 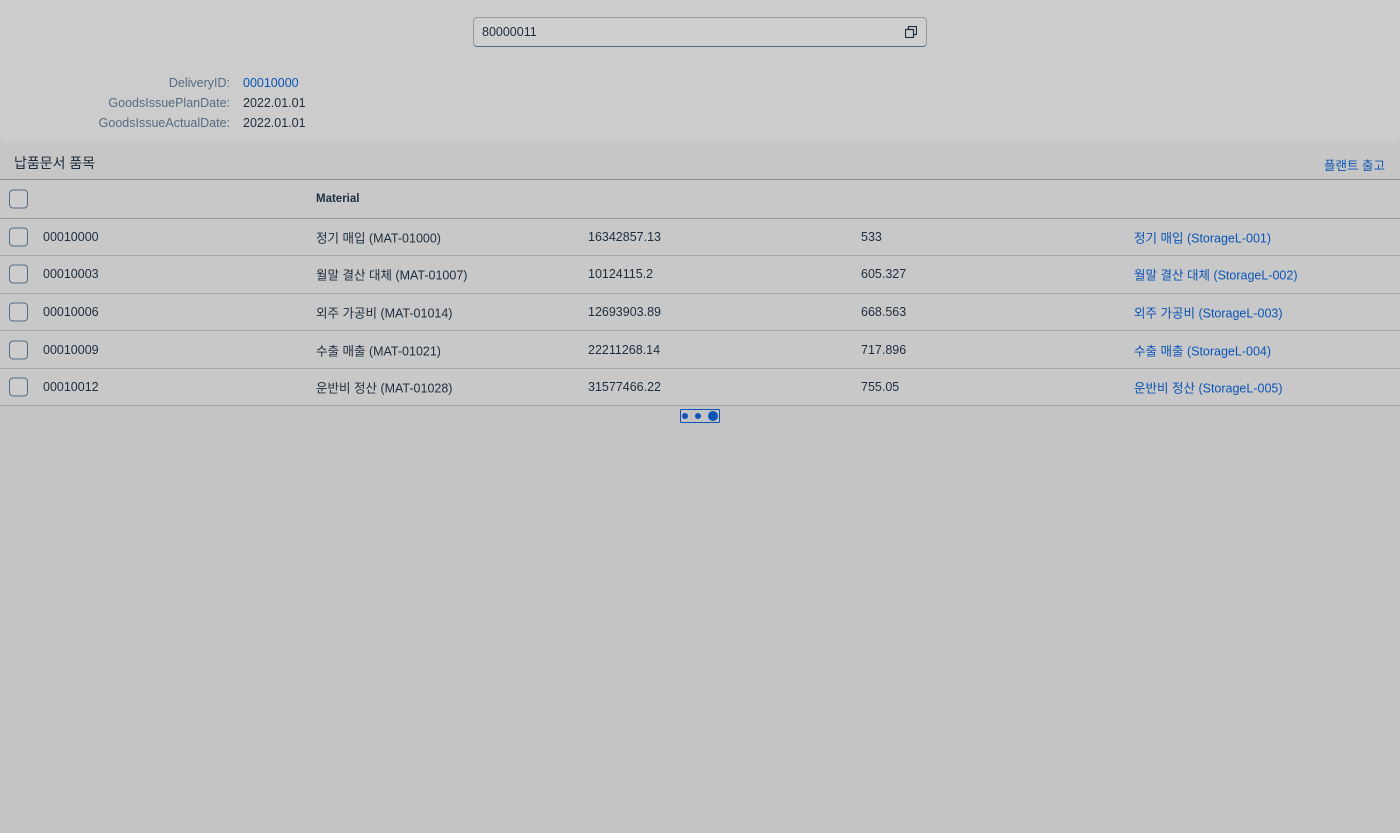 What do you see at coordinates (199, 83) in the screenshot?
I see `delivery-id-label: DeliveryID:` at bounding box center [199, 83].